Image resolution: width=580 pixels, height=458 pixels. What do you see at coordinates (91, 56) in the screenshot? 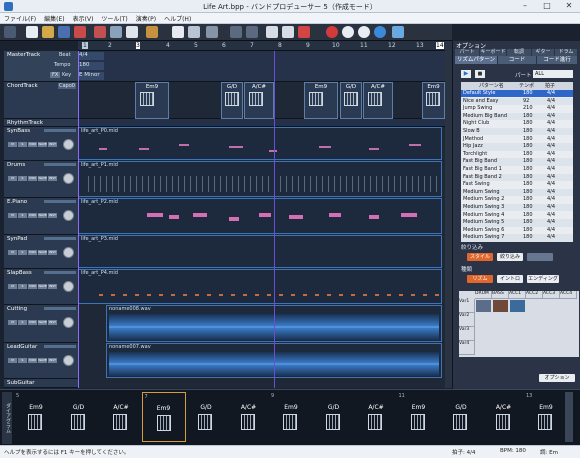
I see `beat-value: 4/4` at bounding box center [91, 56].